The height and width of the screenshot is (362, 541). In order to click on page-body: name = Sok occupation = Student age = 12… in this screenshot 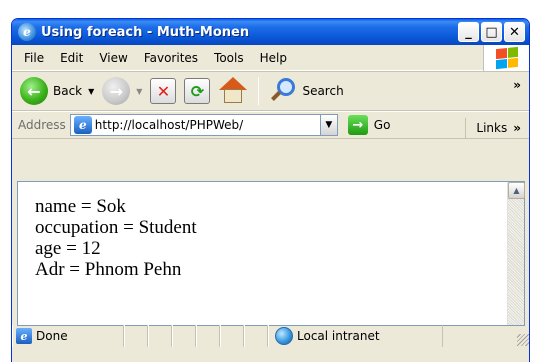, I will do `click(116, 238)`.